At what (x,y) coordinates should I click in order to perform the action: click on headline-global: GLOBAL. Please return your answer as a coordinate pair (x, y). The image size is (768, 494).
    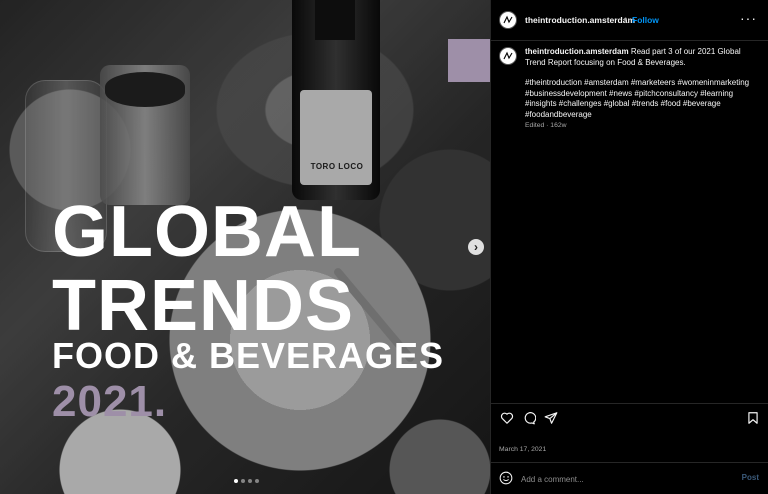
    Looking at the image, I should click on (207, 232).